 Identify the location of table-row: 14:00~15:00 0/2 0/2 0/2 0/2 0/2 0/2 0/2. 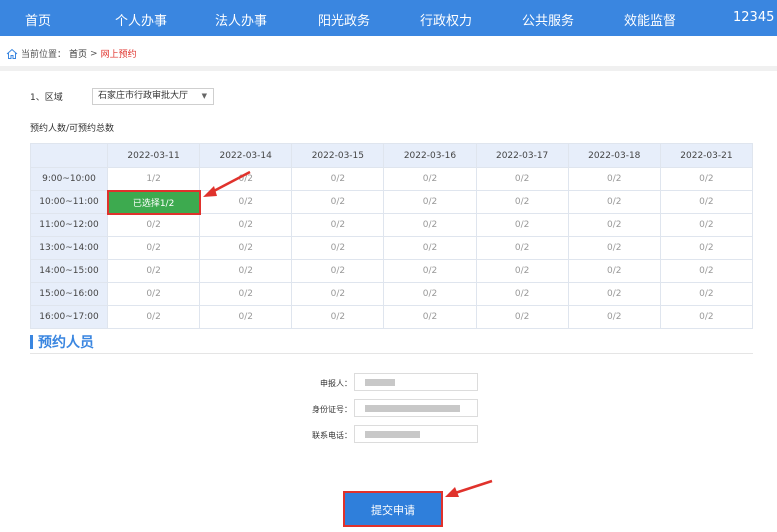
(392, 271).